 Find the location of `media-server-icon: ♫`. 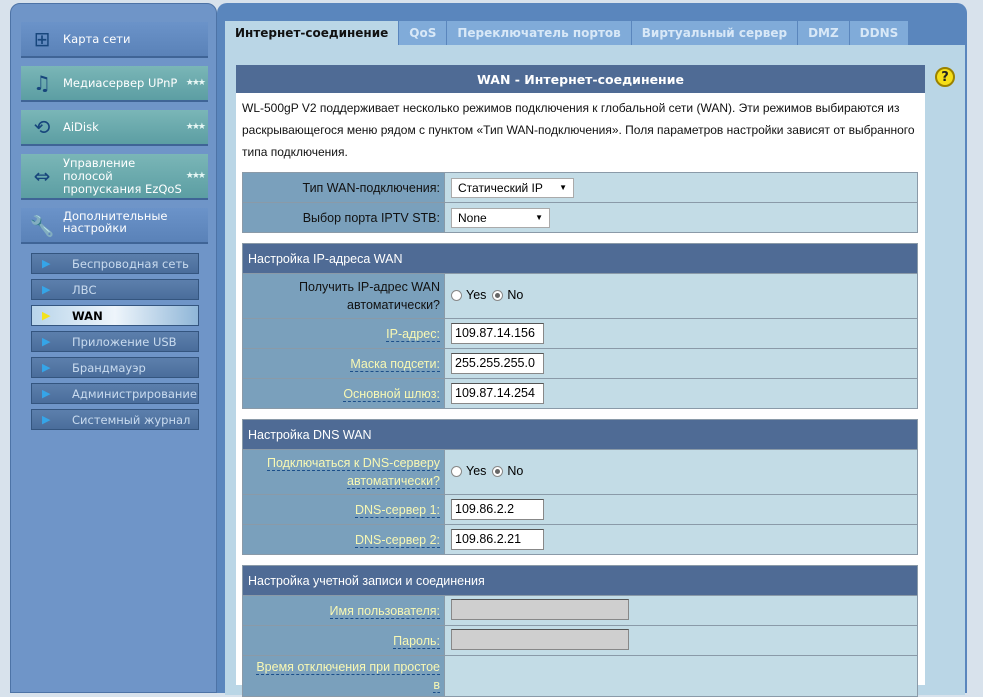

media-server-icon: ♫ is located at coordinates (42, 83).